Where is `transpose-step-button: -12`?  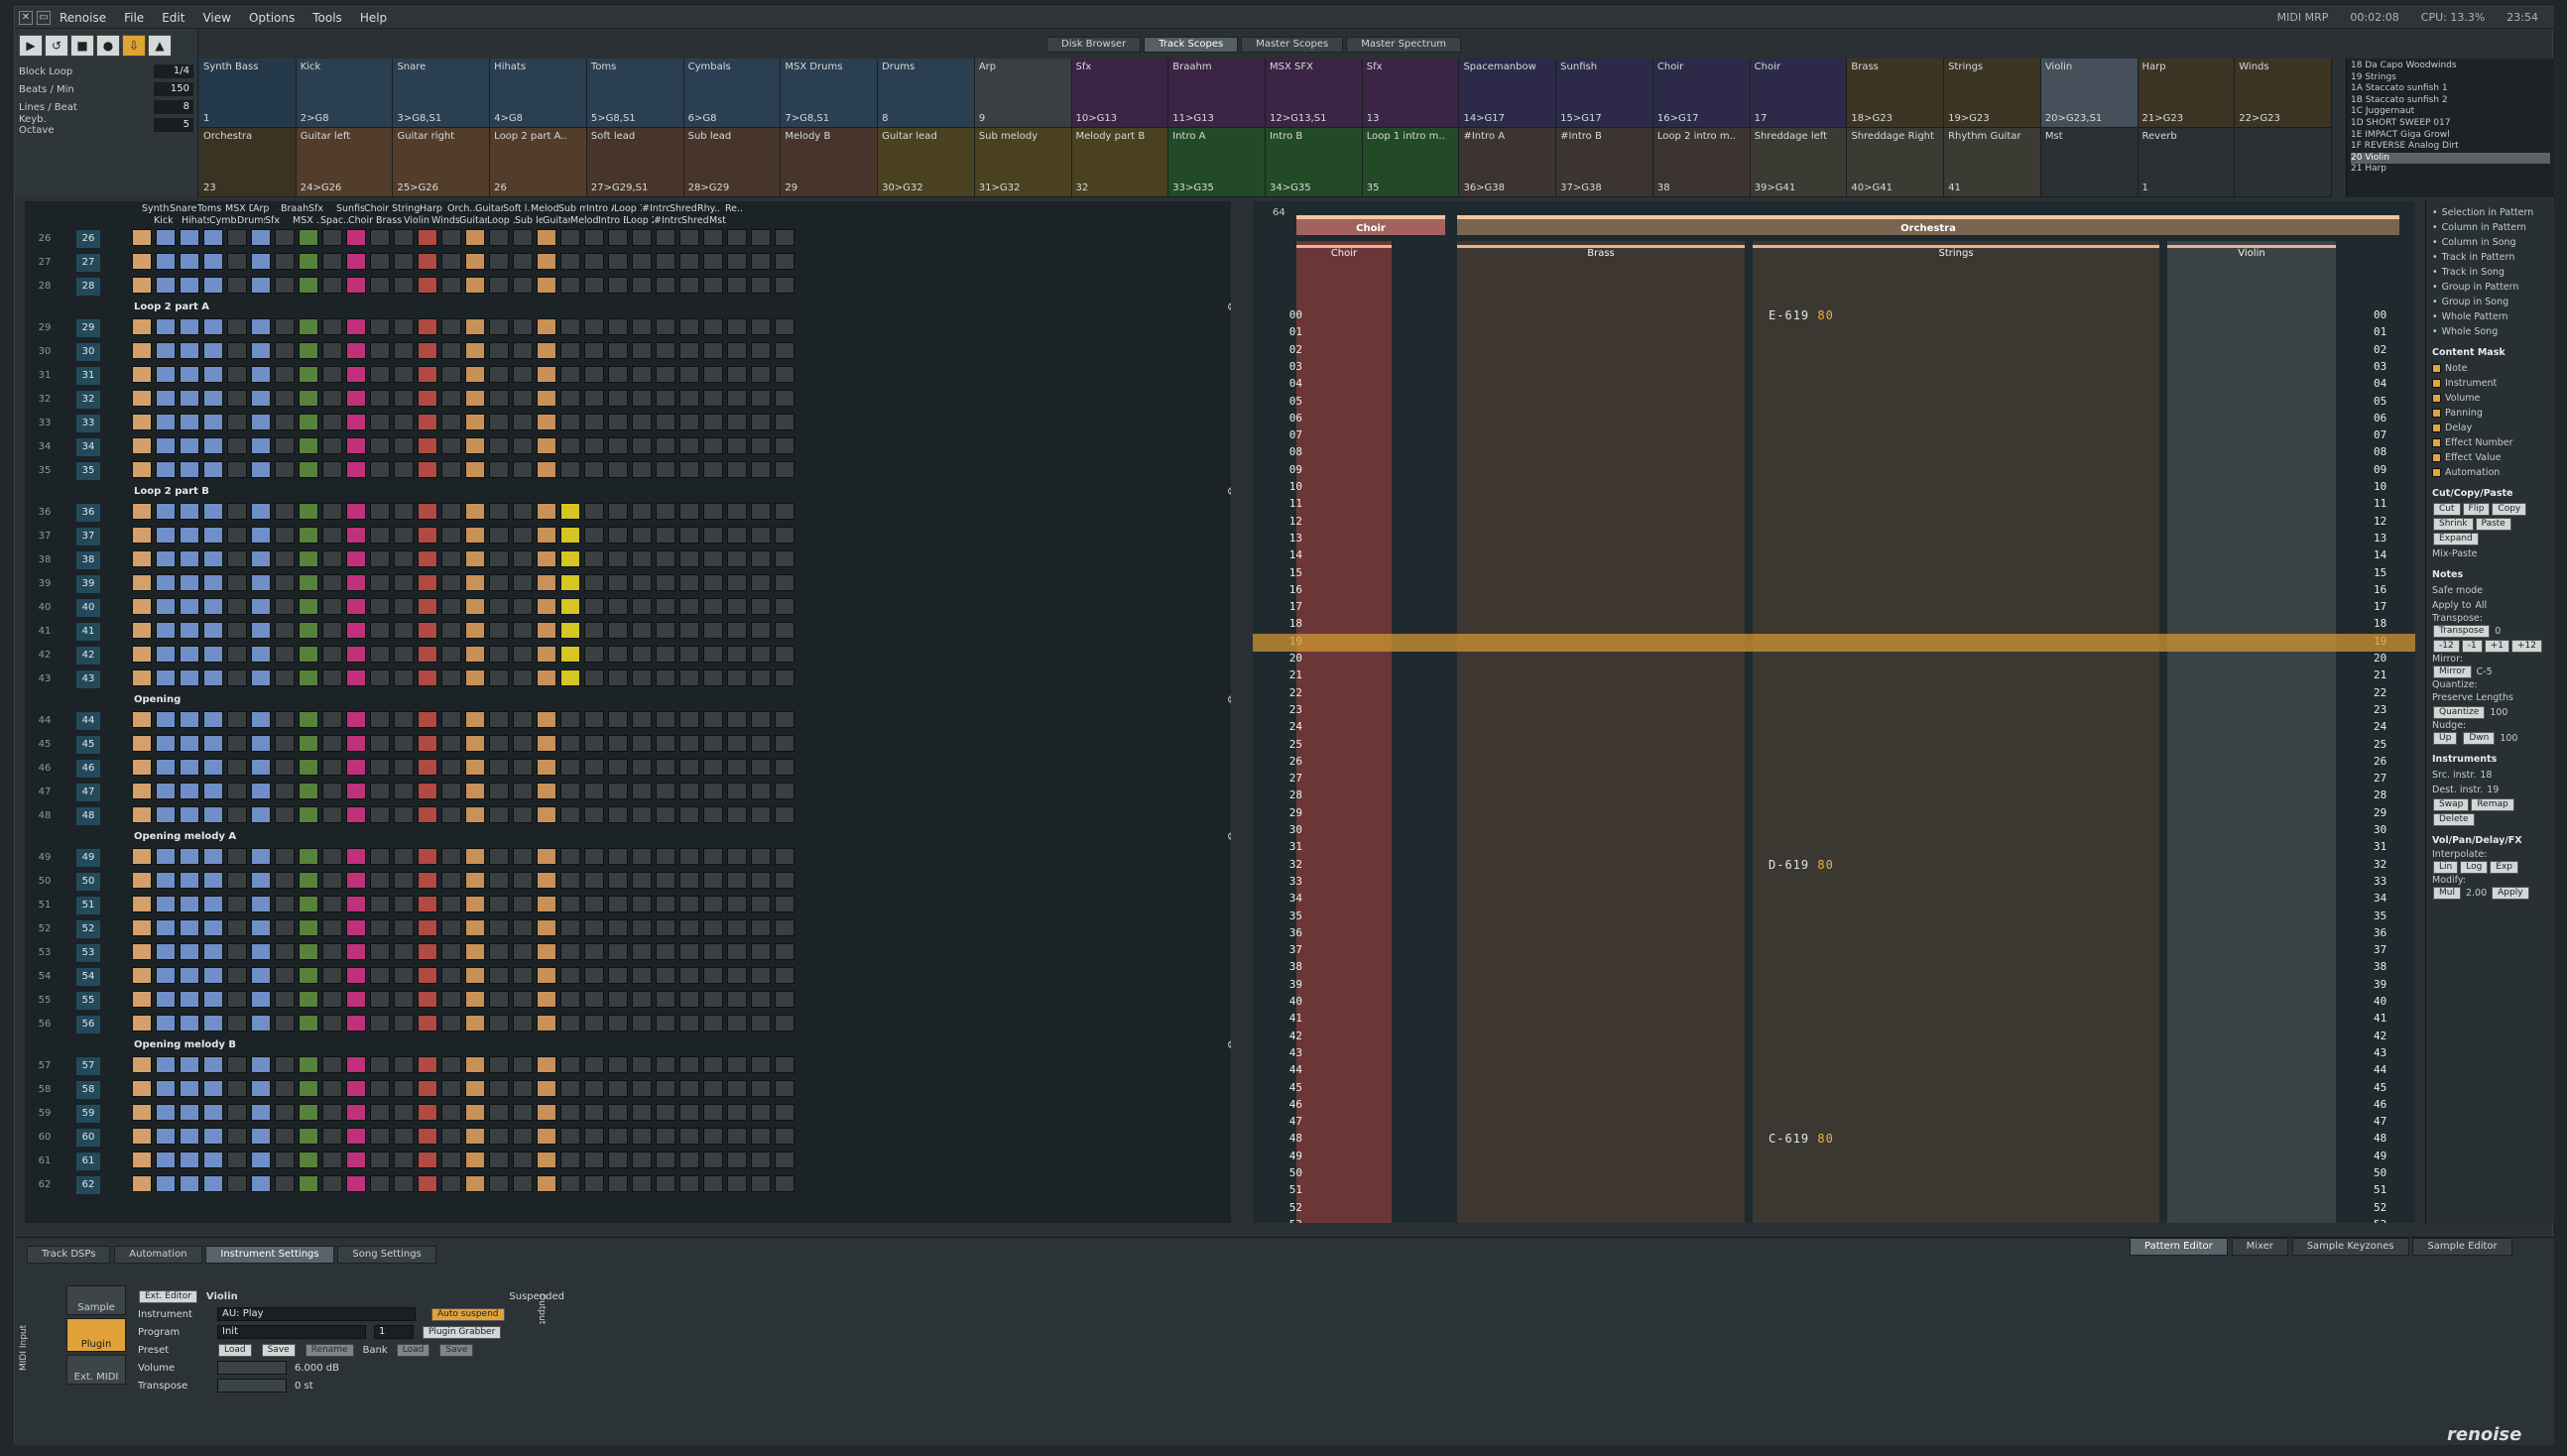
transpose-step-button: -12 is located at coordinates (2446, 646).